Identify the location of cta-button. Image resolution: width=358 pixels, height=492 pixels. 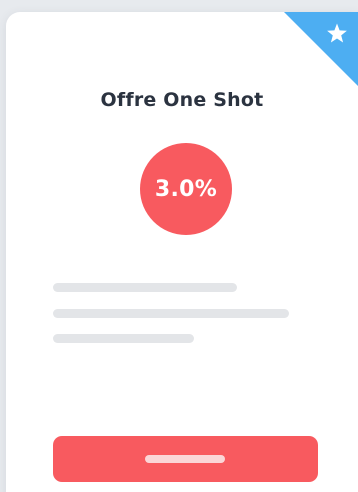
(185, 459).